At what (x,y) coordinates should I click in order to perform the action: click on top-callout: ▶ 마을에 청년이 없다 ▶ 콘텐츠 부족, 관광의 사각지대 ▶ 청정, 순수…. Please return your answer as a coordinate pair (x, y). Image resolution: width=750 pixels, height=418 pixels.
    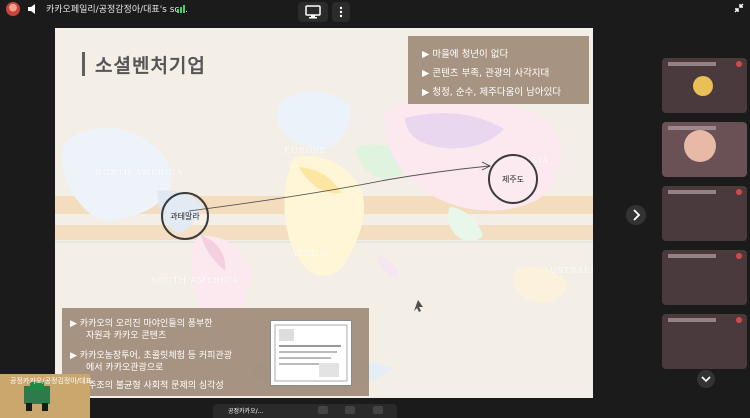
    Looking at the image, I should click on (498, 70).